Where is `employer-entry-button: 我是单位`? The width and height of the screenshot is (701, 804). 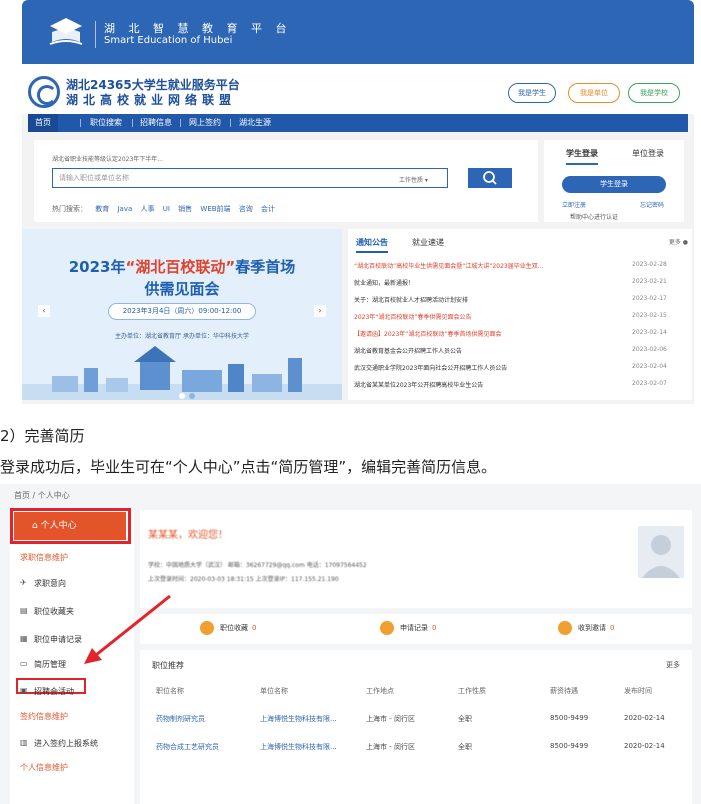
employer-entry-button: 我是单位 is located at coordinates (594, 93).